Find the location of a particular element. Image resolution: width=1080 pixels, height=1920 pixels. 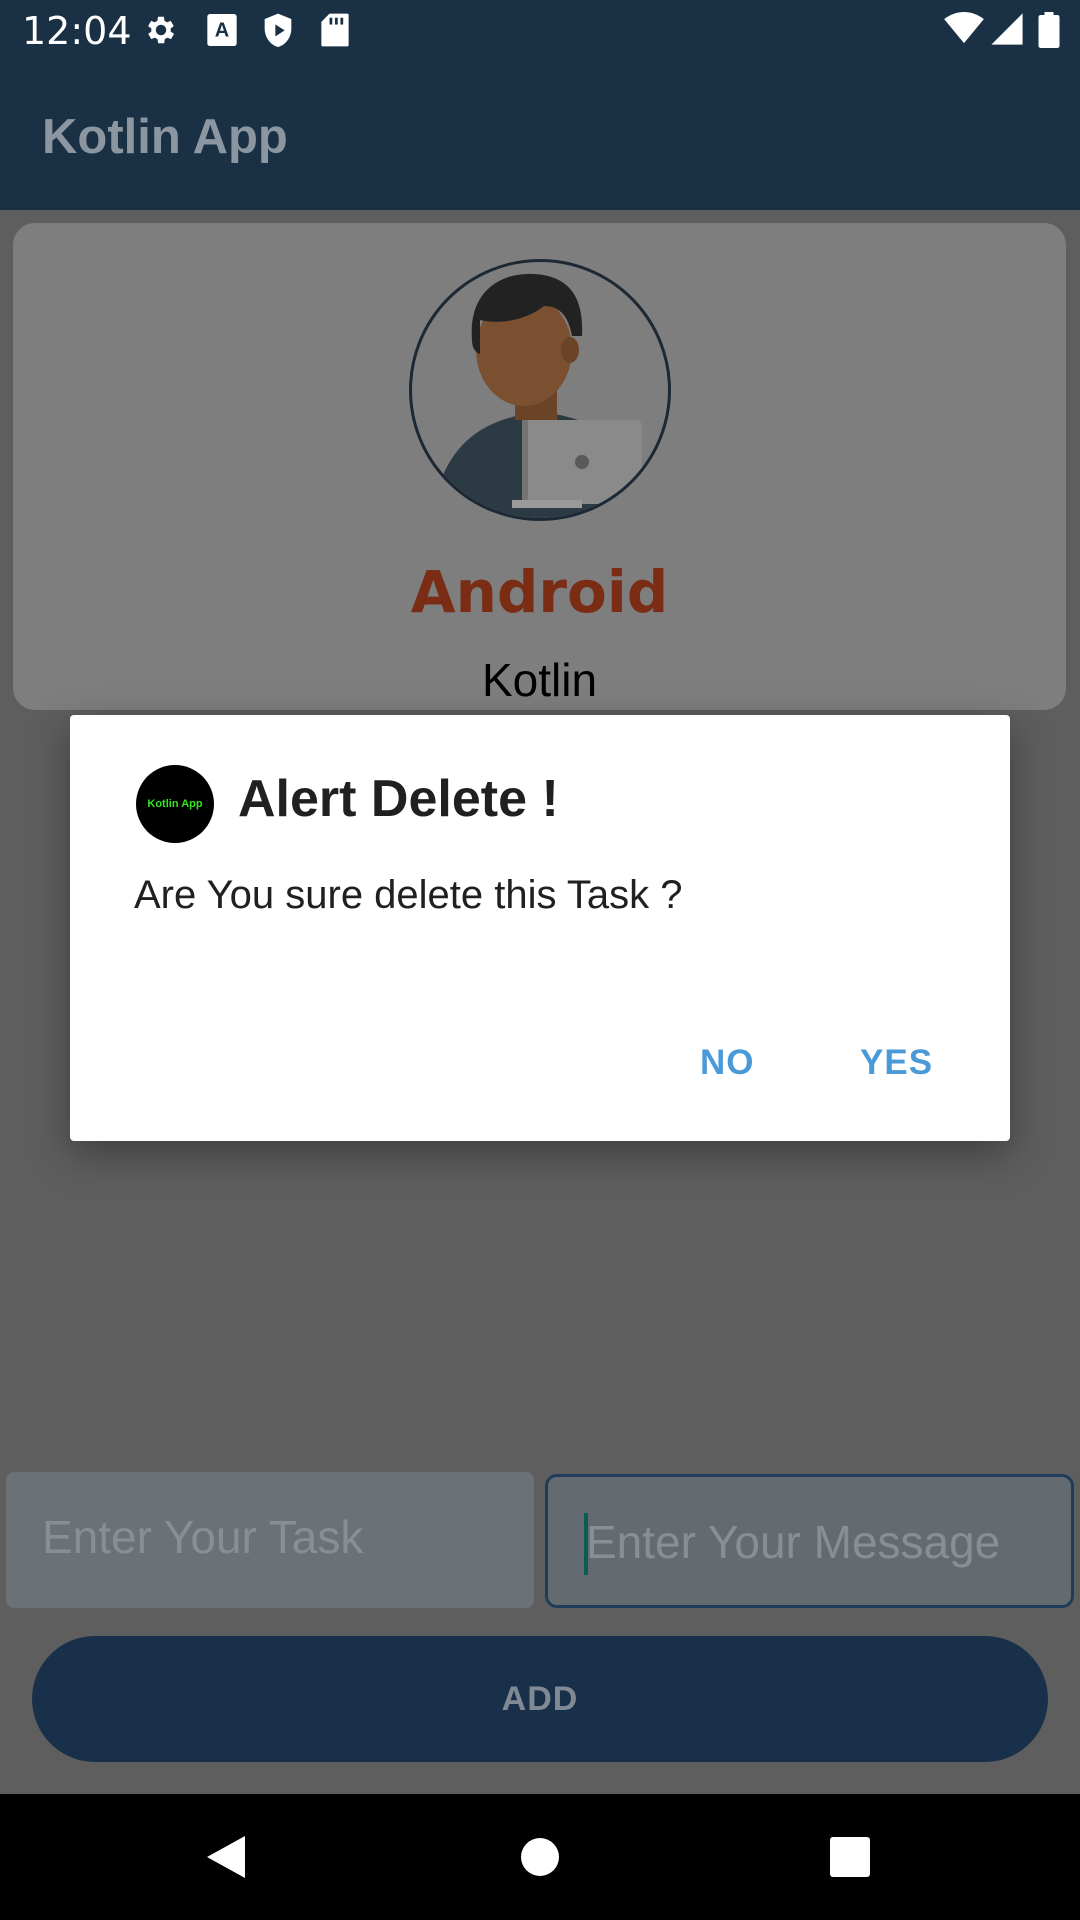

battery-icon is located at coordinates (1049, 30).